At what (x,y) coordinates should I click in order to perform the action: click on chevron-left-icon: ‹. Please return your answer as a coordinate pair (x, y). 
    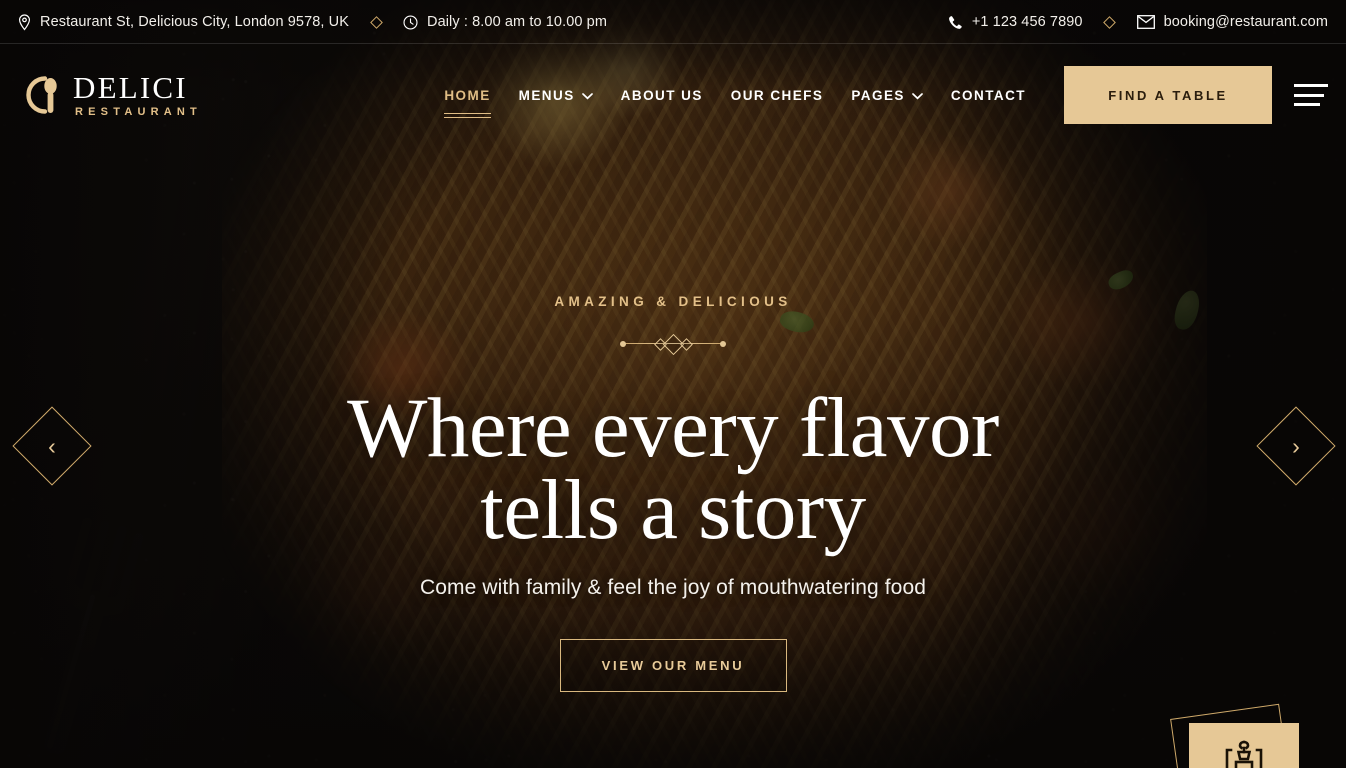
    Looking at the image, I should click on (52, 445).